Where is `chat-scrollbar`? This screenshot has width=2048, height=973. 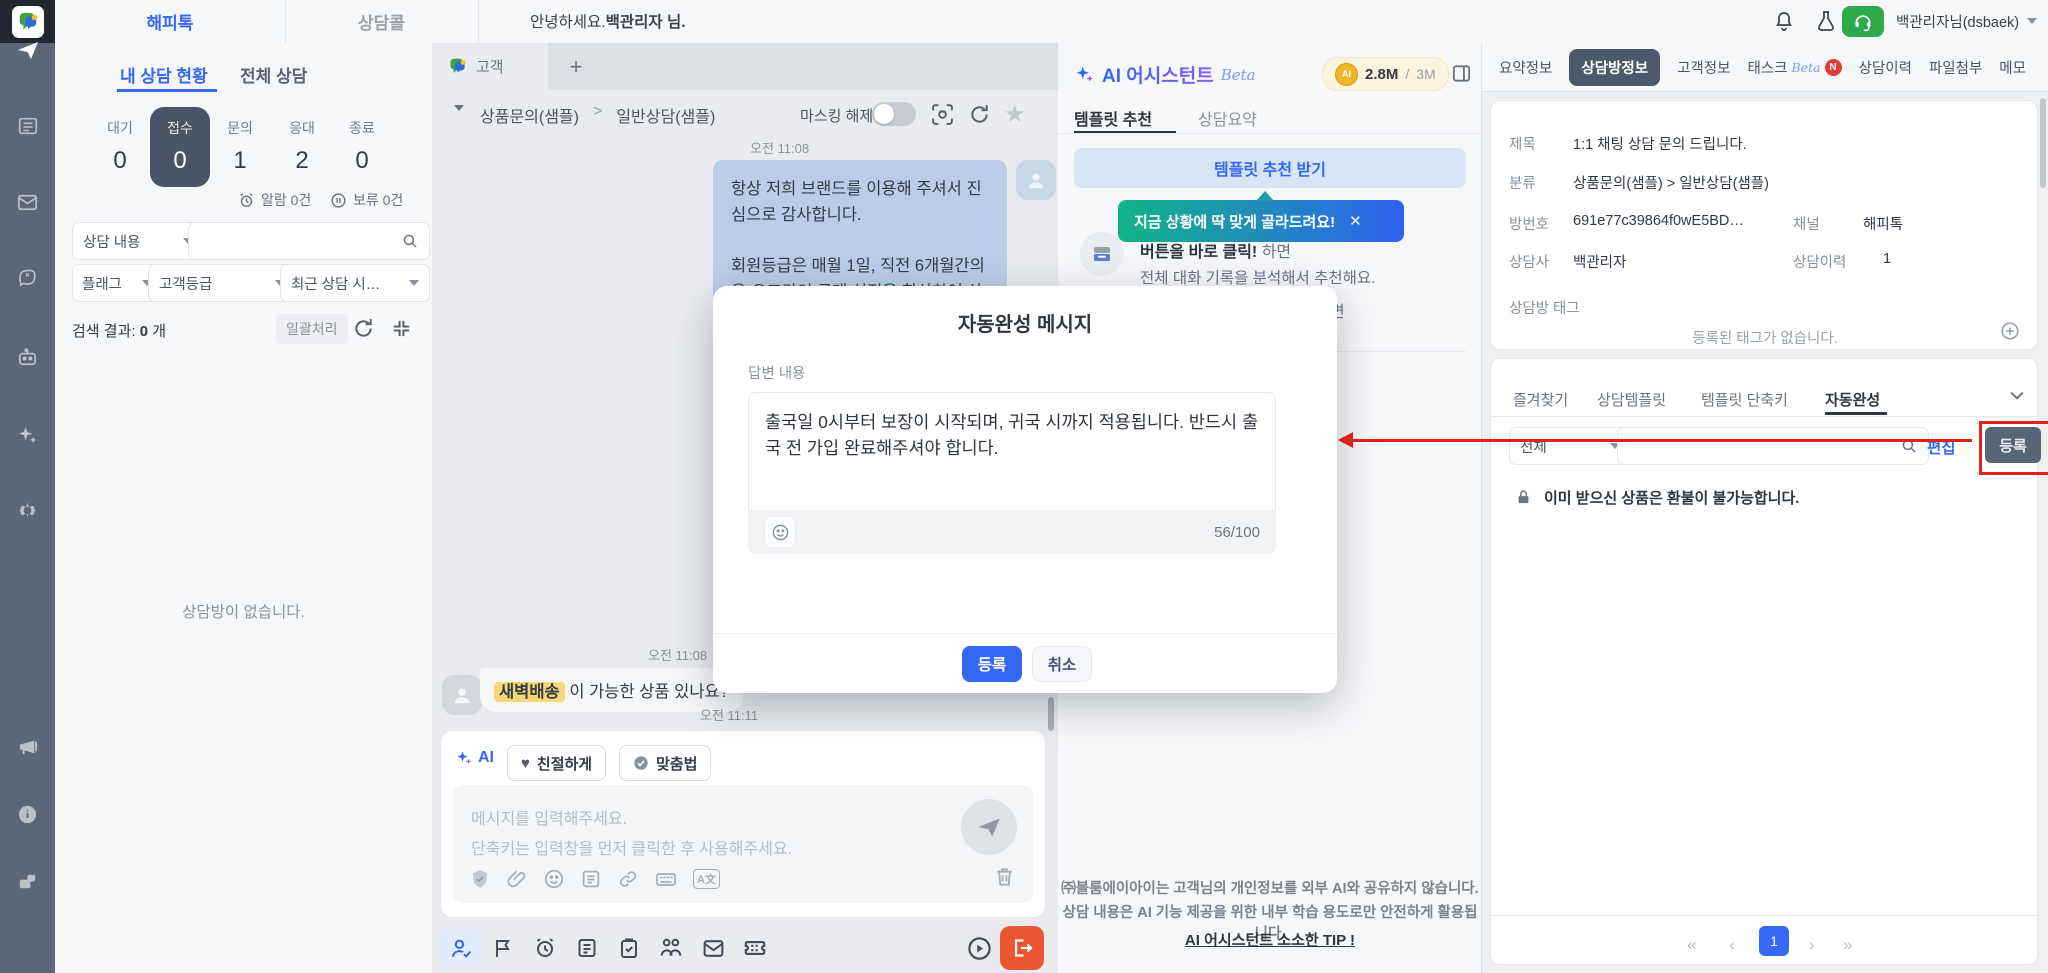 chat-scrollbar is located at coordinates (1051, 714).